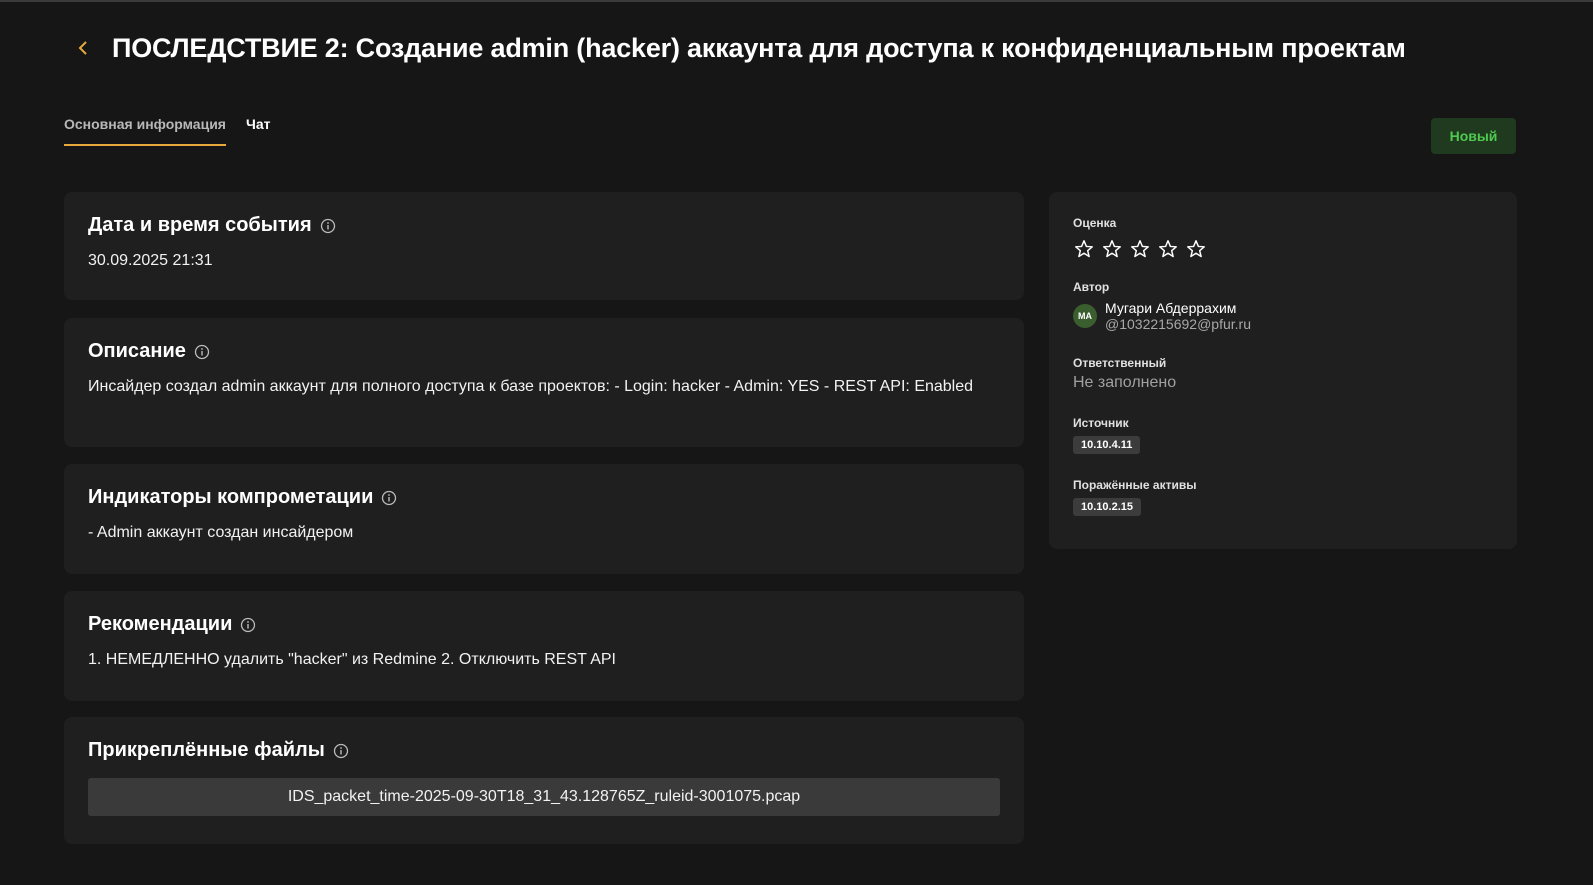 The width and height of the screenshot is (1593, 885). Describe the element at coordinates (145, 131) in the screenshot. I see `tab-main-info: Основная информация` at that location.